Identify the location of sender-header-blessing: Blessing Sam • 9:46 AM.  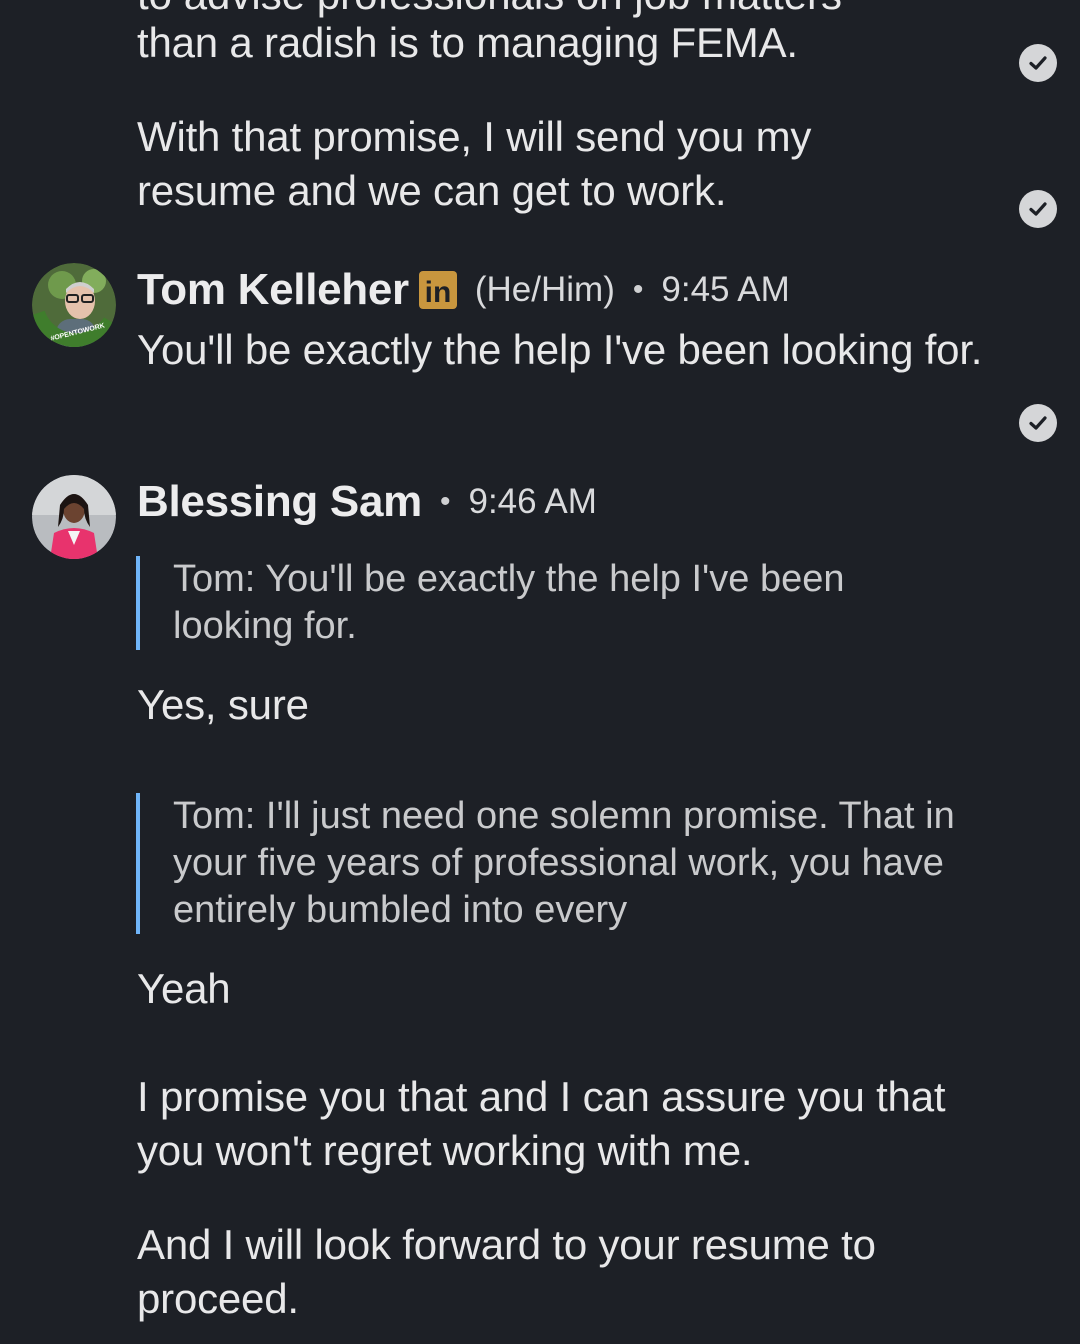
(367, 502).